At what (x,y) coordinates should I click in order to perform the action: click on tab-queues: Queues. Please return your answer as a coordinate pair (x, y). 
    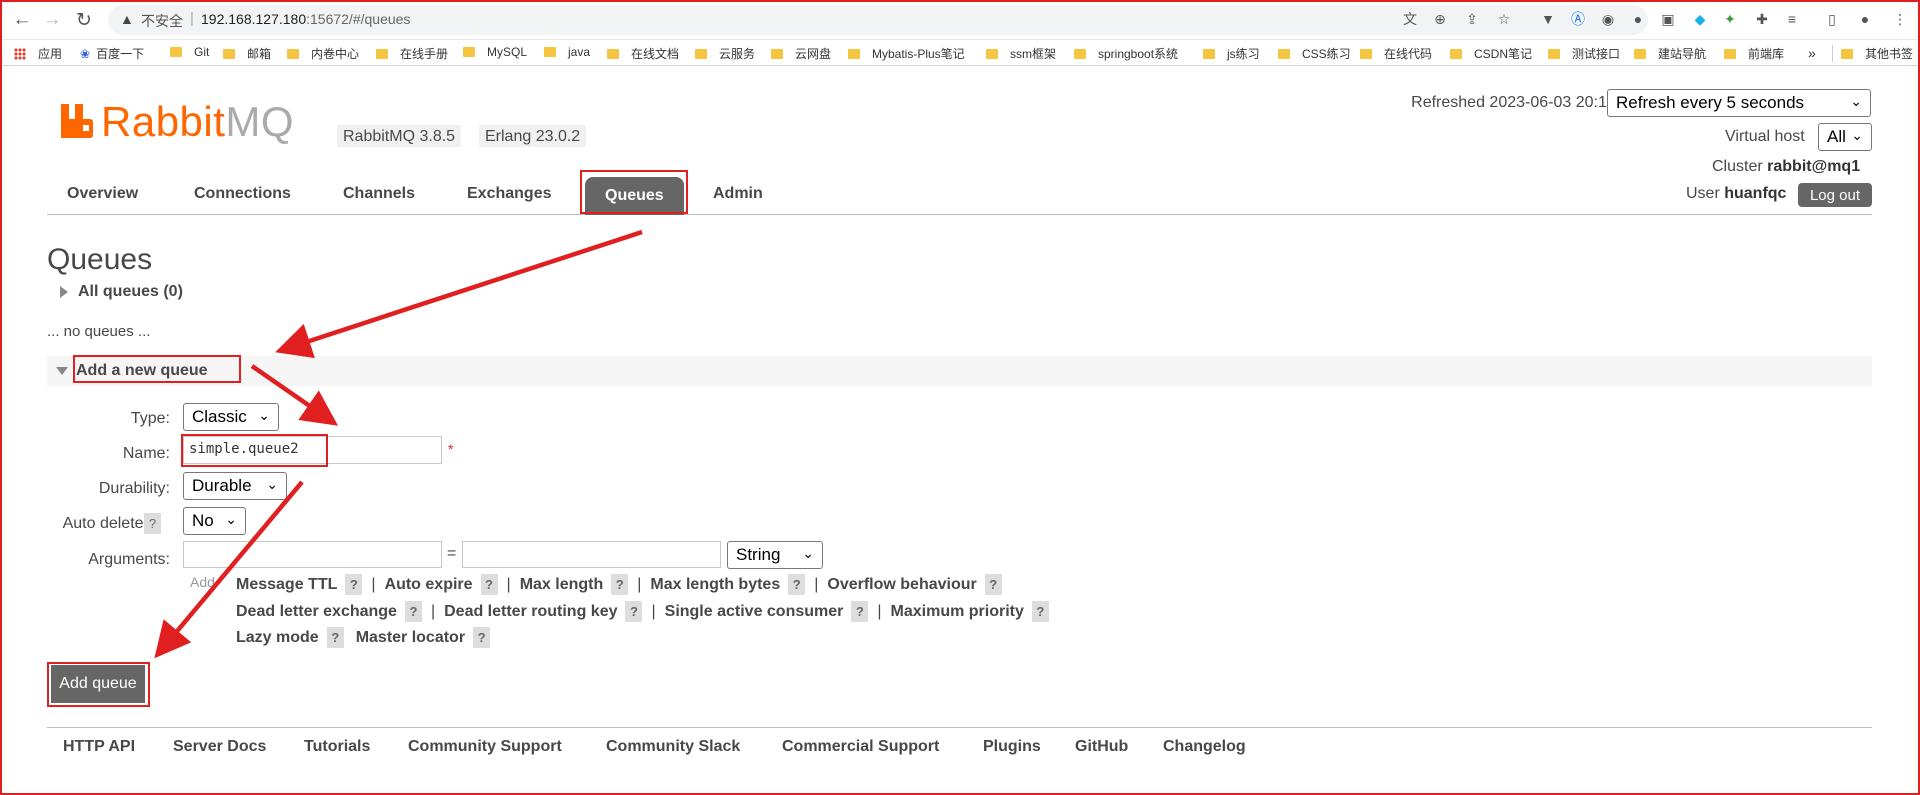
    Looking at the image, I should click on (634, 196).